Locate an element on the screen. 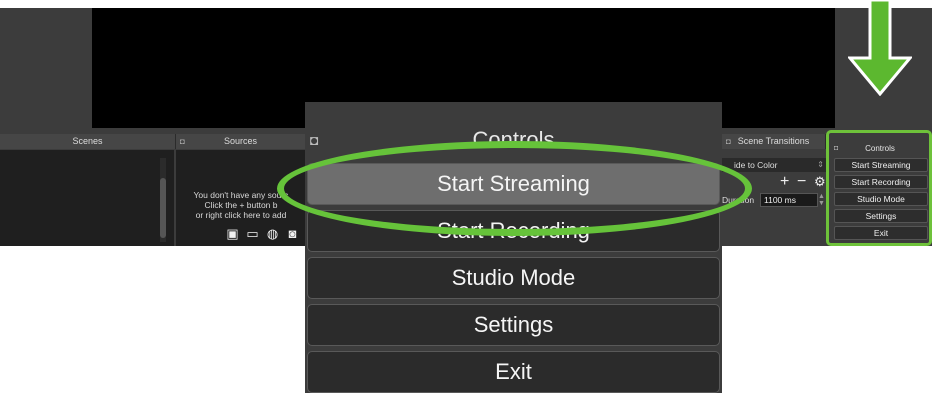 The image size is (932, 393). zoom-exit-button: Exit is located at coordinates (513, 372).